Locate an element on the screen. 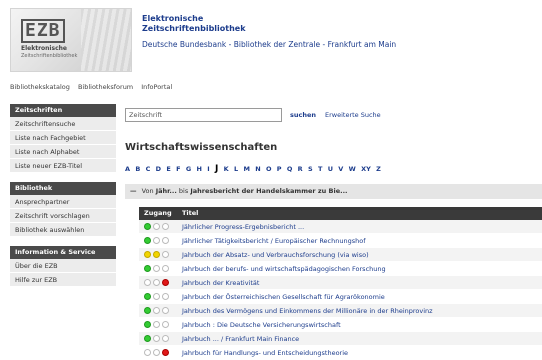 This screenshot has height=360, width=542. alphabet-letter: W is located at coordinates (352, 169).